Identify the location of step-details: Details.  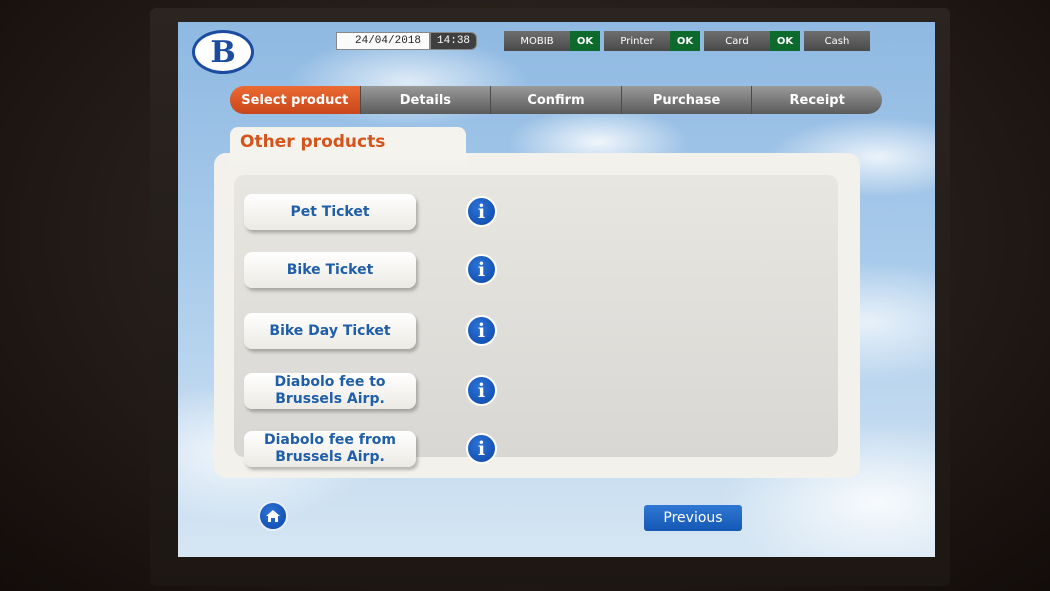
(426, 100).